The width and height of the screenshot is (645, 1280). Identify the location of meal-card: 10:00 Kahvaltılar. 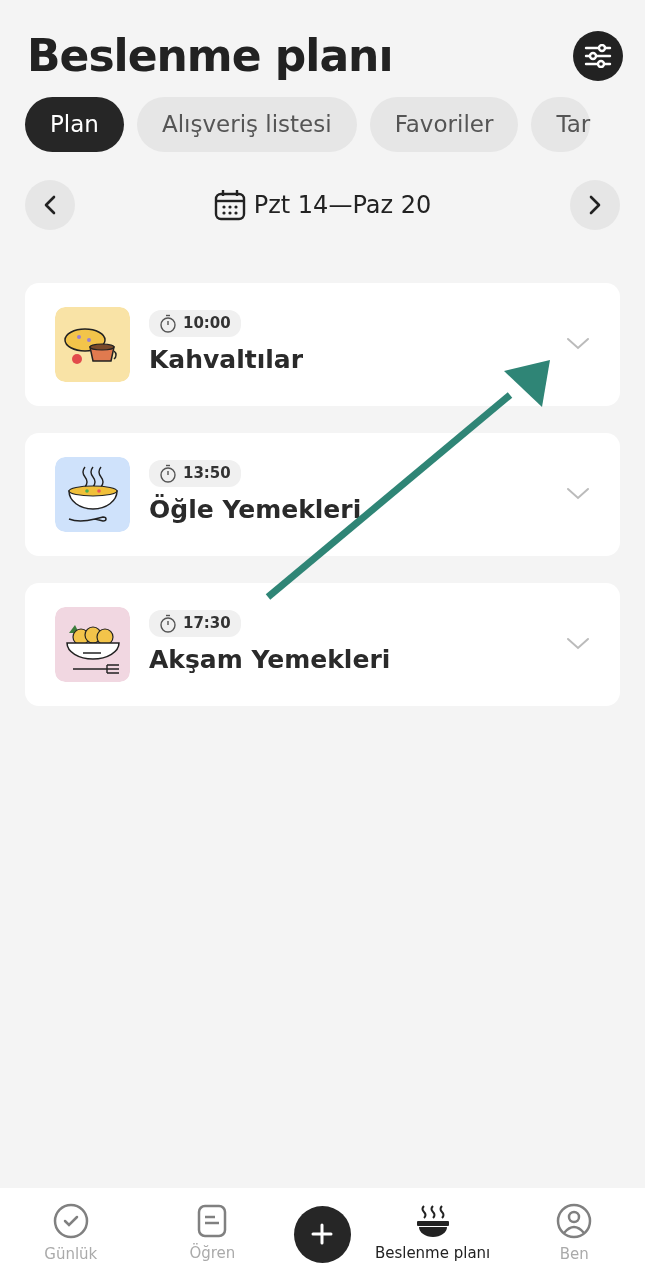
(322, 344).